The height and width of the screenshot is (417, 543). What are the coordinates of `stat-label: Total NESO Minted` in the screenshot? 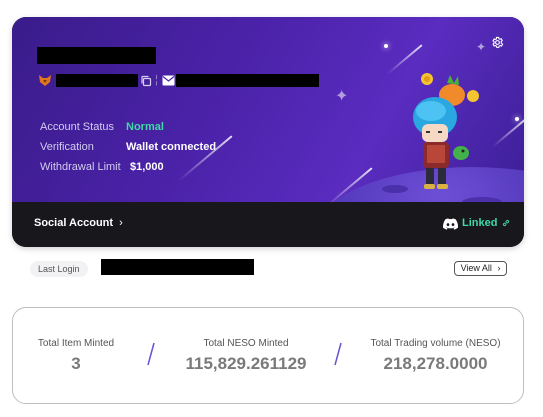 It's located at (246, 343).